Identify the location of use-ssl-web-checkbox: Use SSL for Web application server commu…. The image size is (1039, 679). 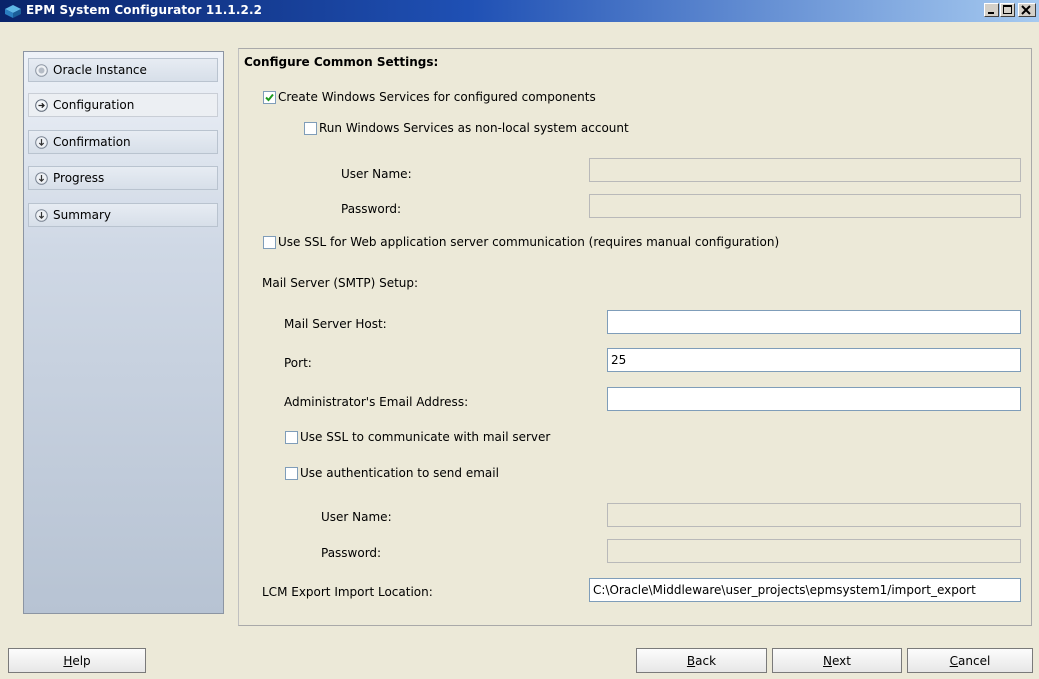
(521, 242).